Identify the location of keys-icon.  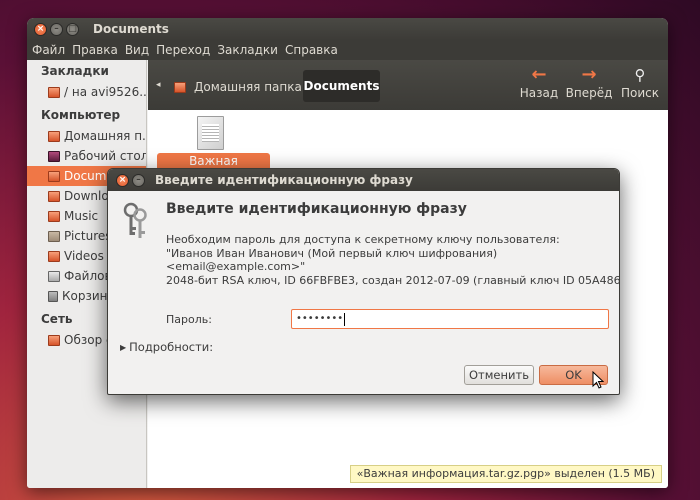
(135, 220).